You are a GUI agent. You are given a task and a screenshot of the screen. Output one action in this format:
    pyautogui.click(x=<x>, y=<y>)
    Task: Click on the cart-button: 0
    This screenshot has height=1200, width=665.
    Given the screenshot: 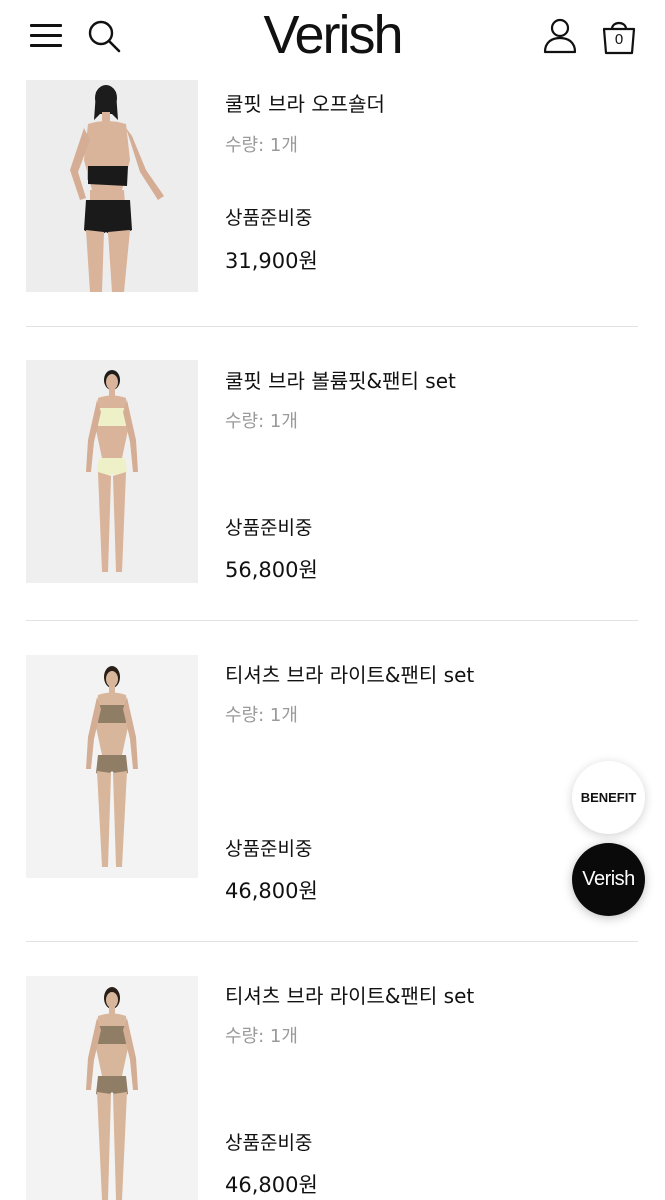 What is the action you would take?
    pyautogui.click(x=619, y=36)
    